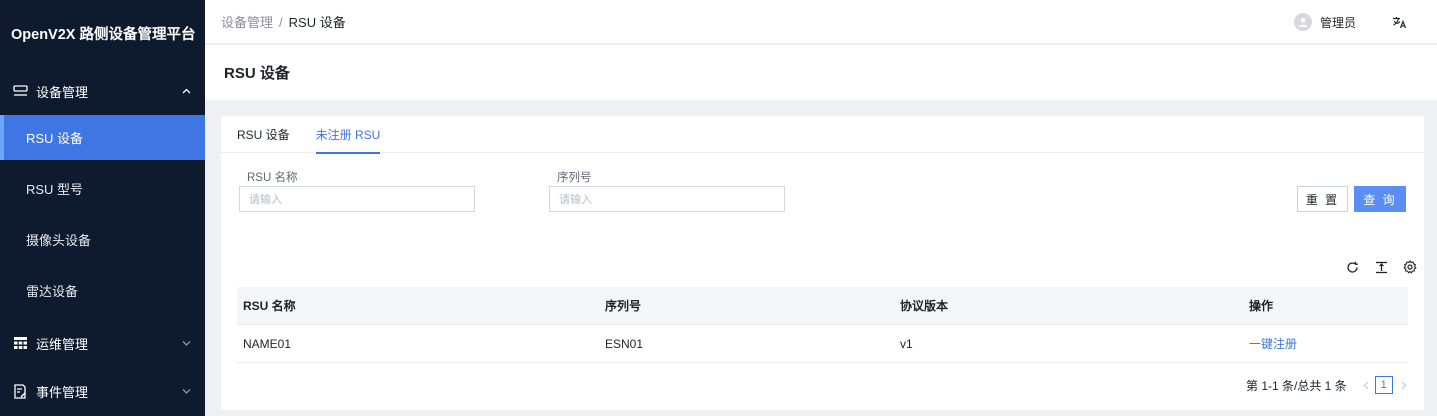  I want to click on username: 管理员, so click(1337, 22).